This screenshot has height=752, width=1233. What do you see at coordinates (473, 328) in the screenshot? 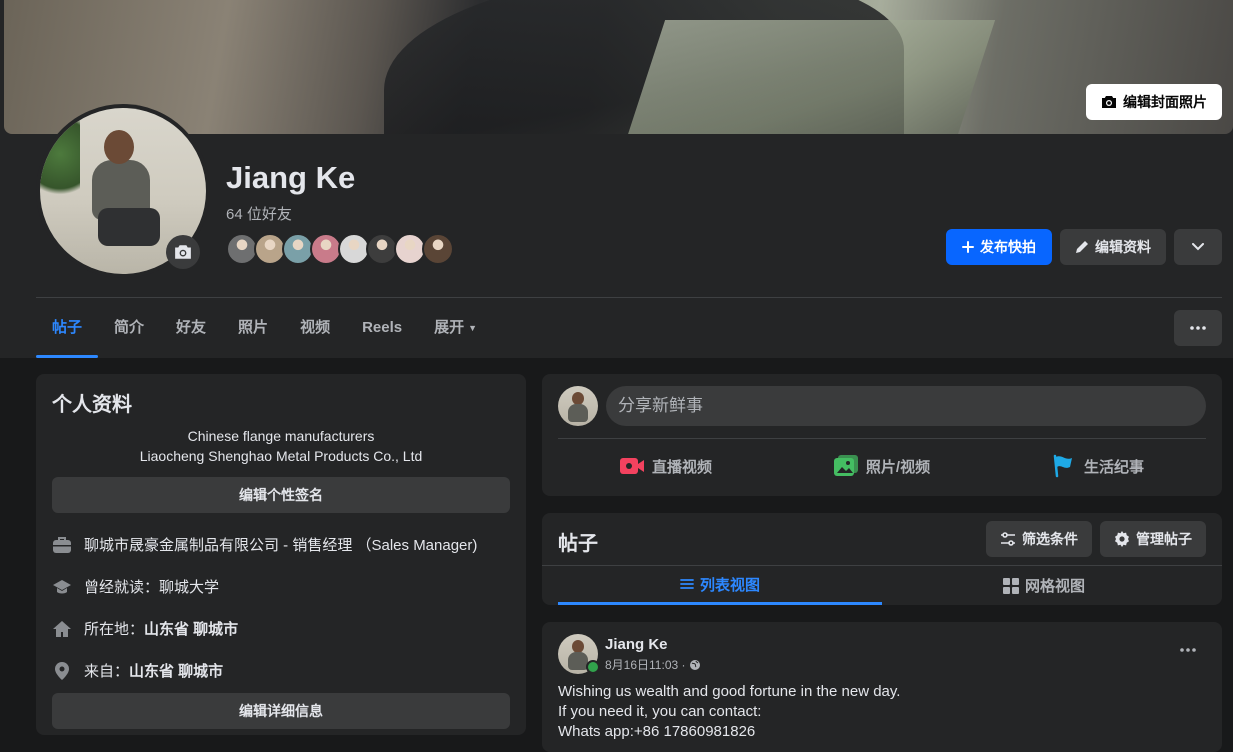
I see `caret-down-icon: ▼` at bounding box center [473, 328].